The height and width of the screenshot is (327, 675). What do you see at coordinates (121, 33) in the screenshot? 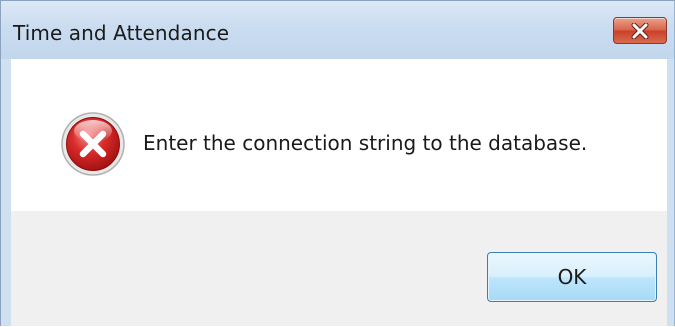
I see `window-title: Time and Attendance` at bounding box center [121, 33].